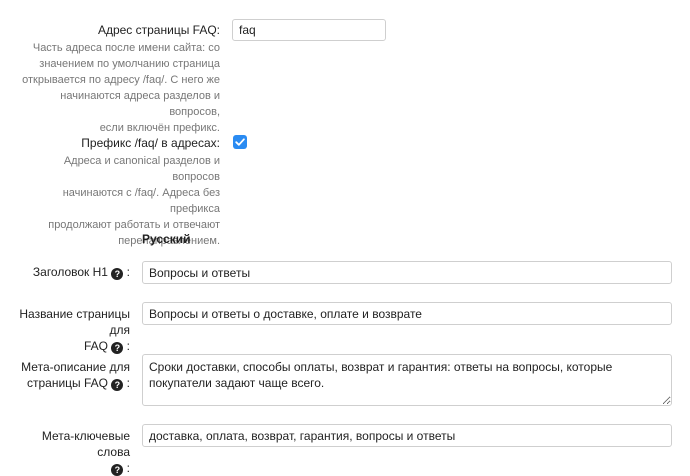 This screenshot has height=476, width=690. I want to click on meta-description-label: Мета-описание для, so click(75, 367).